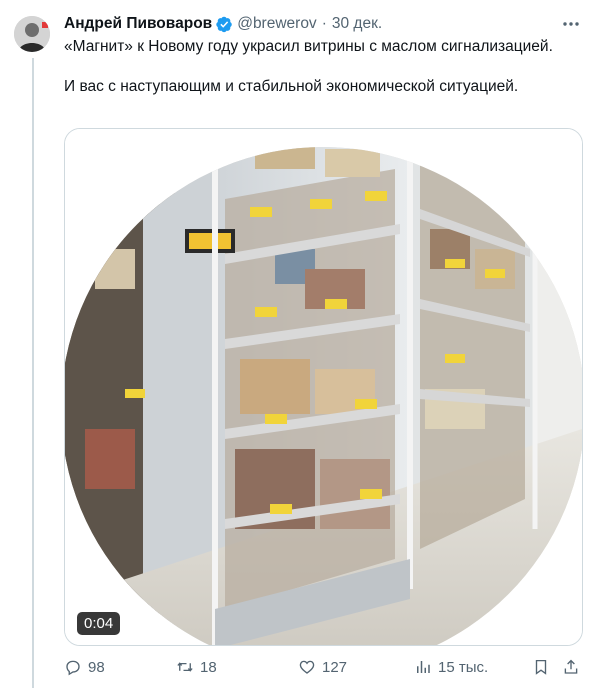  I want to click on like-button: 127, so click(322, 667).